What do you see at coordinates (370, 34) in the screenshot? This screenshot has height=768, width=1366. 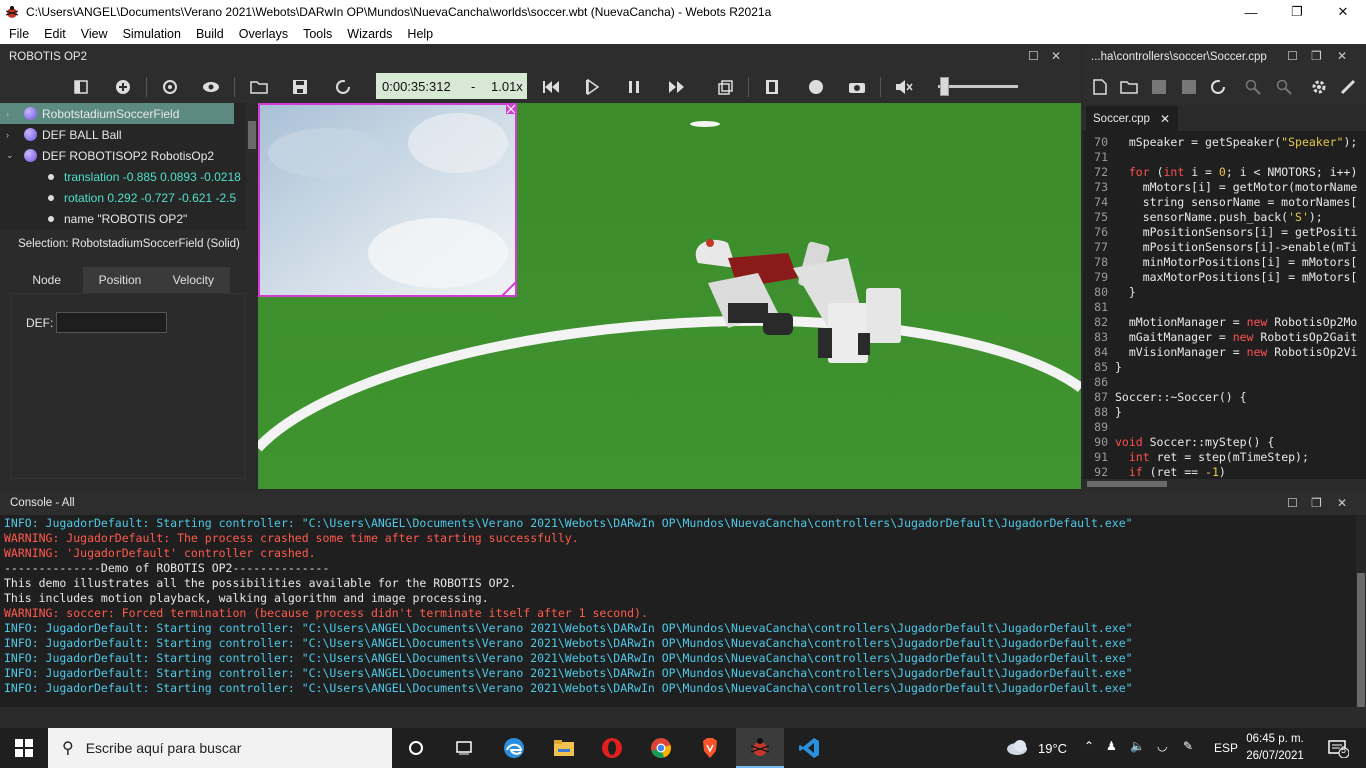 I see `menu-wizards: Wizards` at bounding box center [370, 34].